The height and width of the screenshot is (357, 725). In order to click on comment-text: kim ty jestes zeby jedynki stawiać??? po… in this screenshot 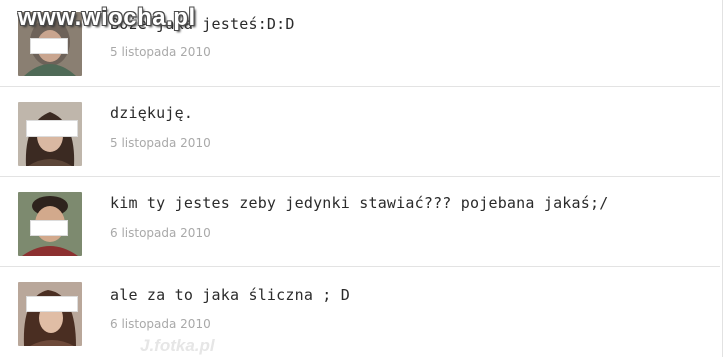, I will do `click(359, 203)`.